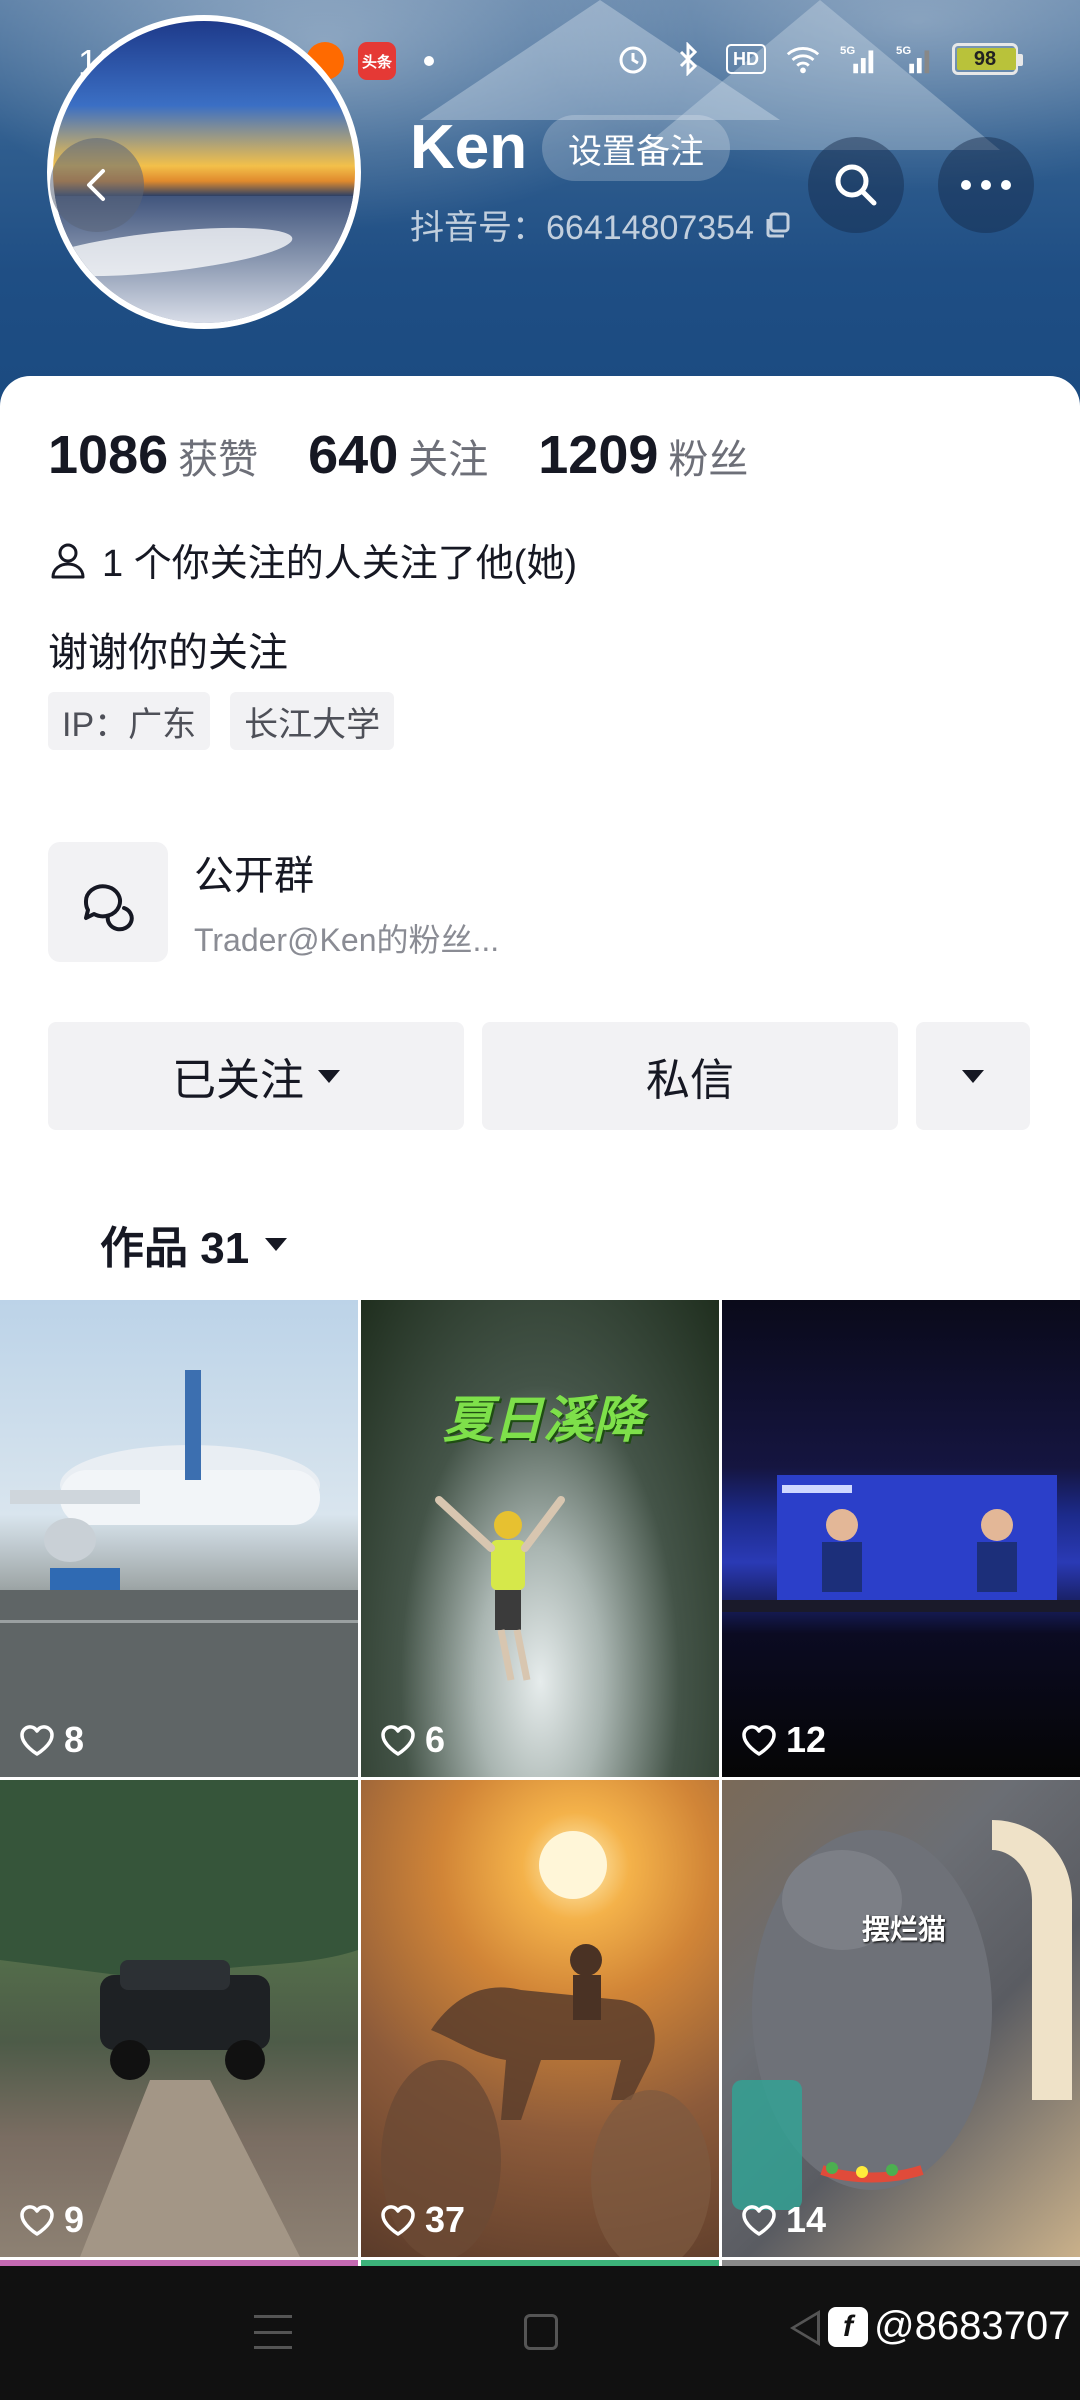 This screenshot has width=1080, height=2400. What do you see at coordinates (500, 1588) in the screenshot?
I see `jumper-thumbnail` at bounding box center [500, 1588].